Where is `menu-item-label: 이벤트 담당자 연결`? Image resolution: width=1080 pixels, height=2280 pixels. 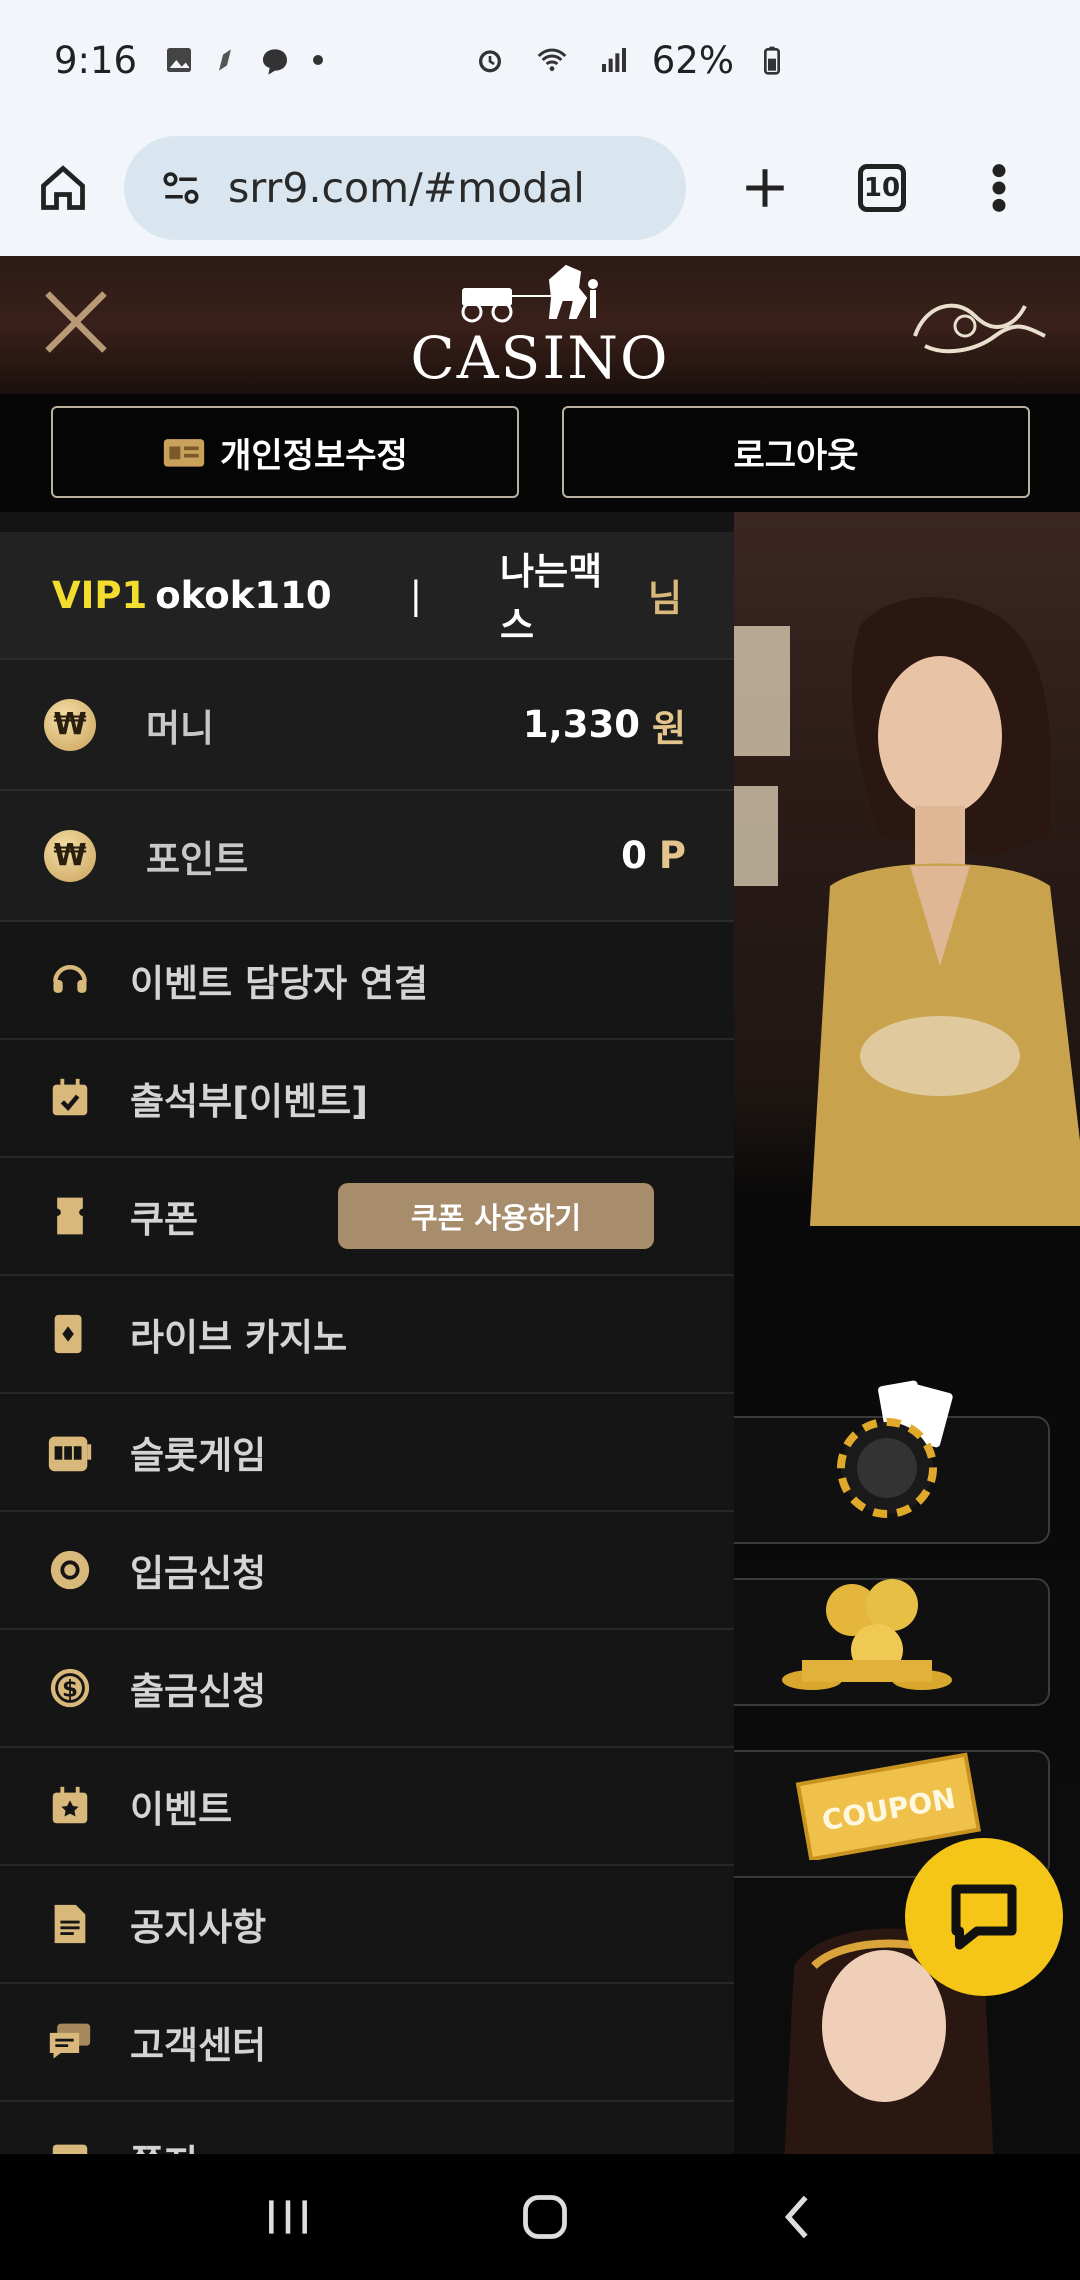
menu-item-label: 이벤트 담당자 연결 is located at coordinates (279, 983).